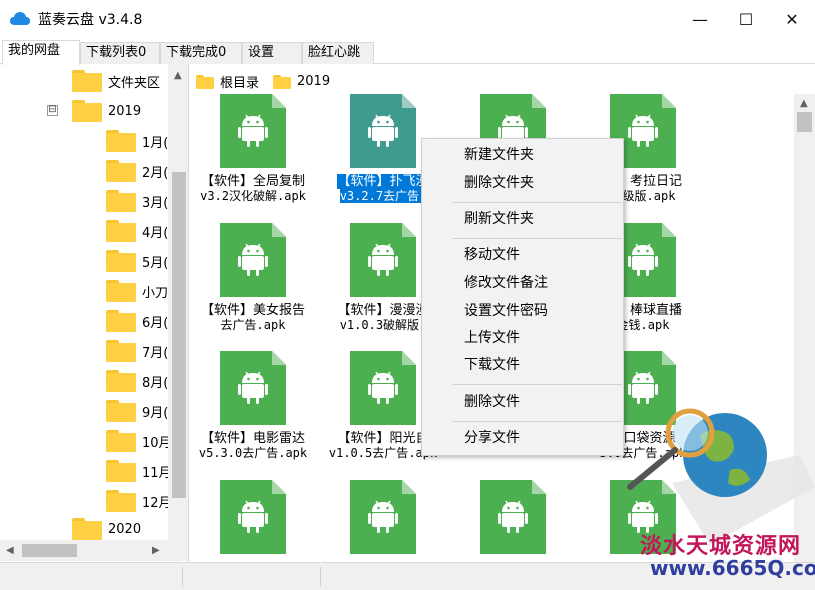  I want to click on menu-set-password: 设置文件密码, so click(506, 311).